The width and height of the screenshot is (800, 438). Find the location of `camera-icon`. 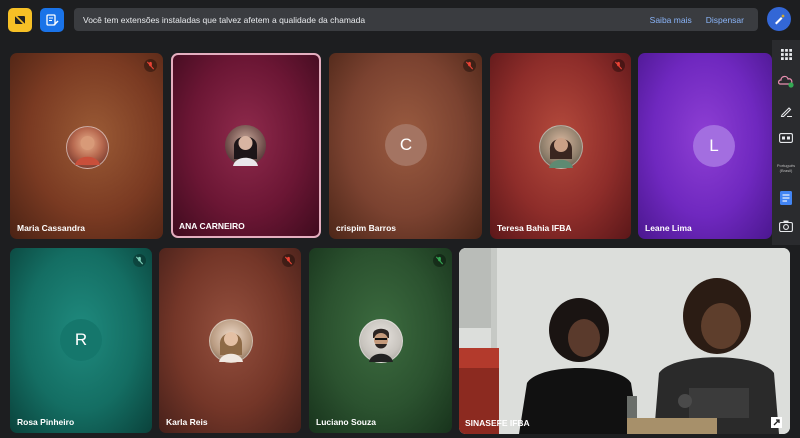

camera-icon is located at coordinates (786, 226).